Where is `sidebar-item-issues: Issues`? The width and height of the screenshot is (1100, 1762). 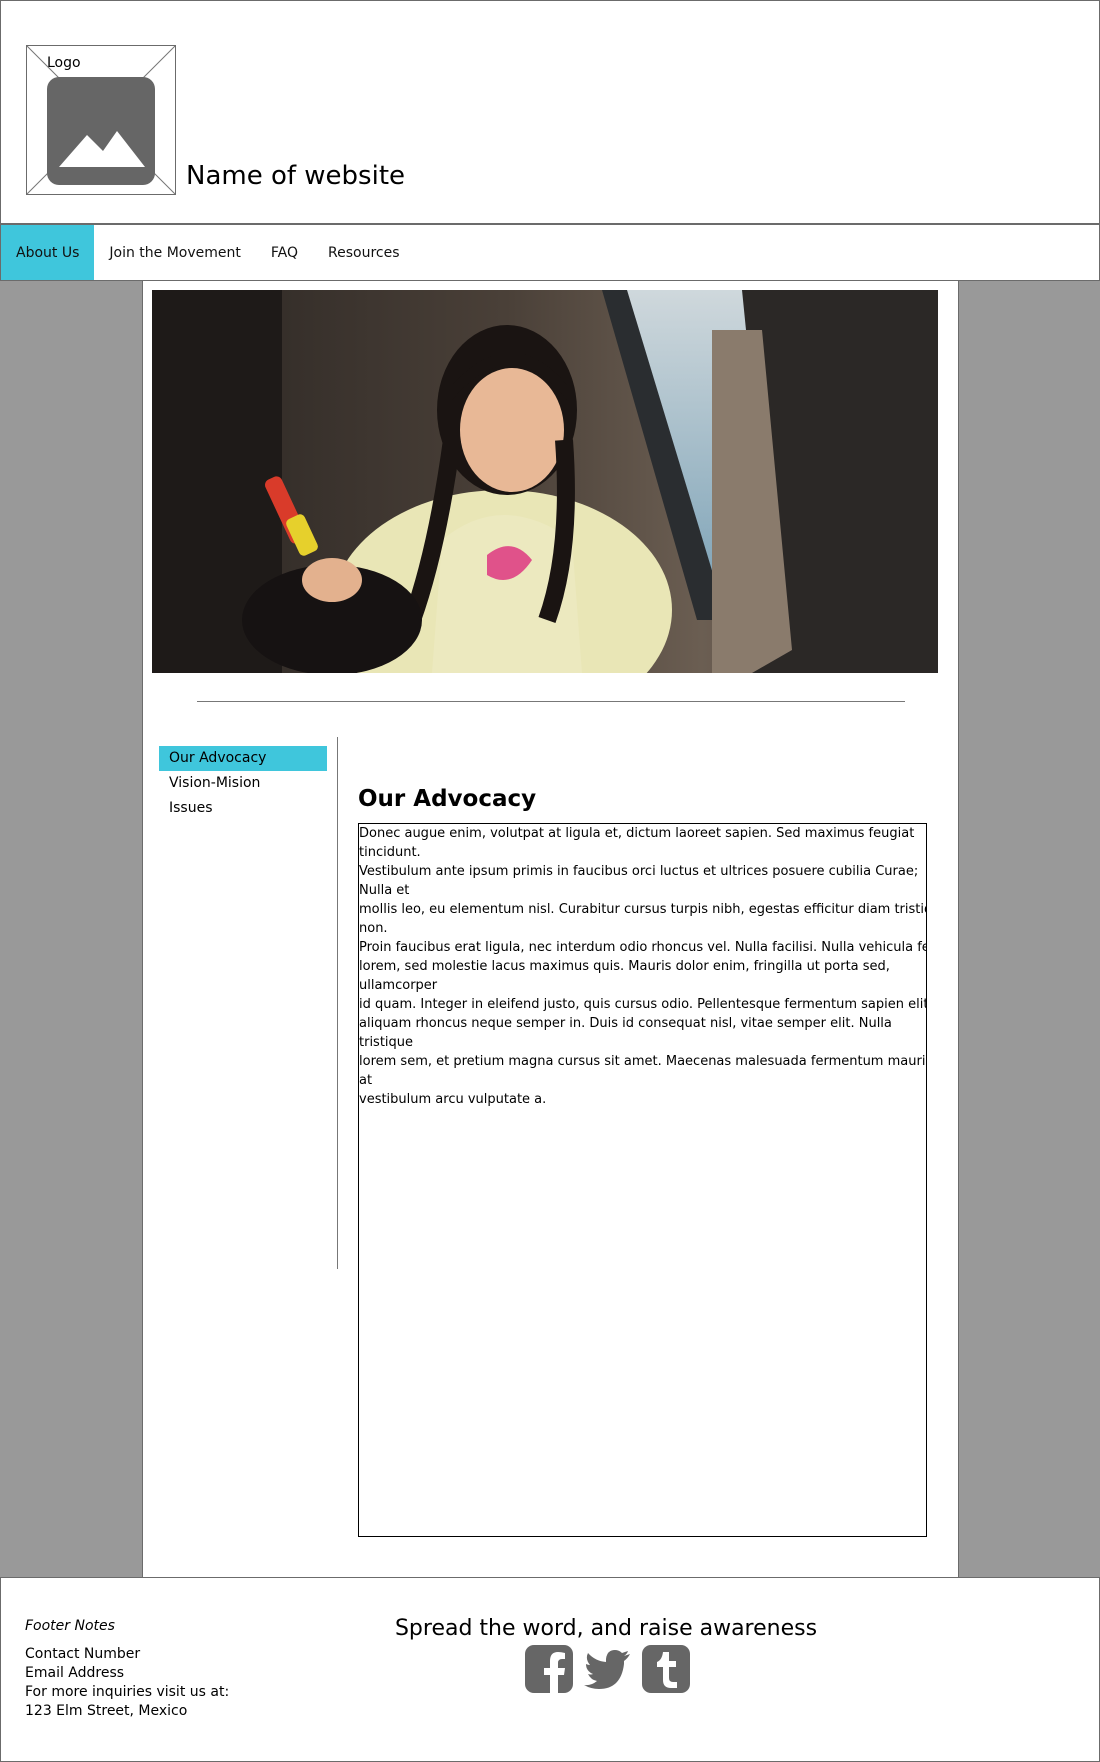
sidebar-item-issues: Issues is located at coordinates (243, 808).